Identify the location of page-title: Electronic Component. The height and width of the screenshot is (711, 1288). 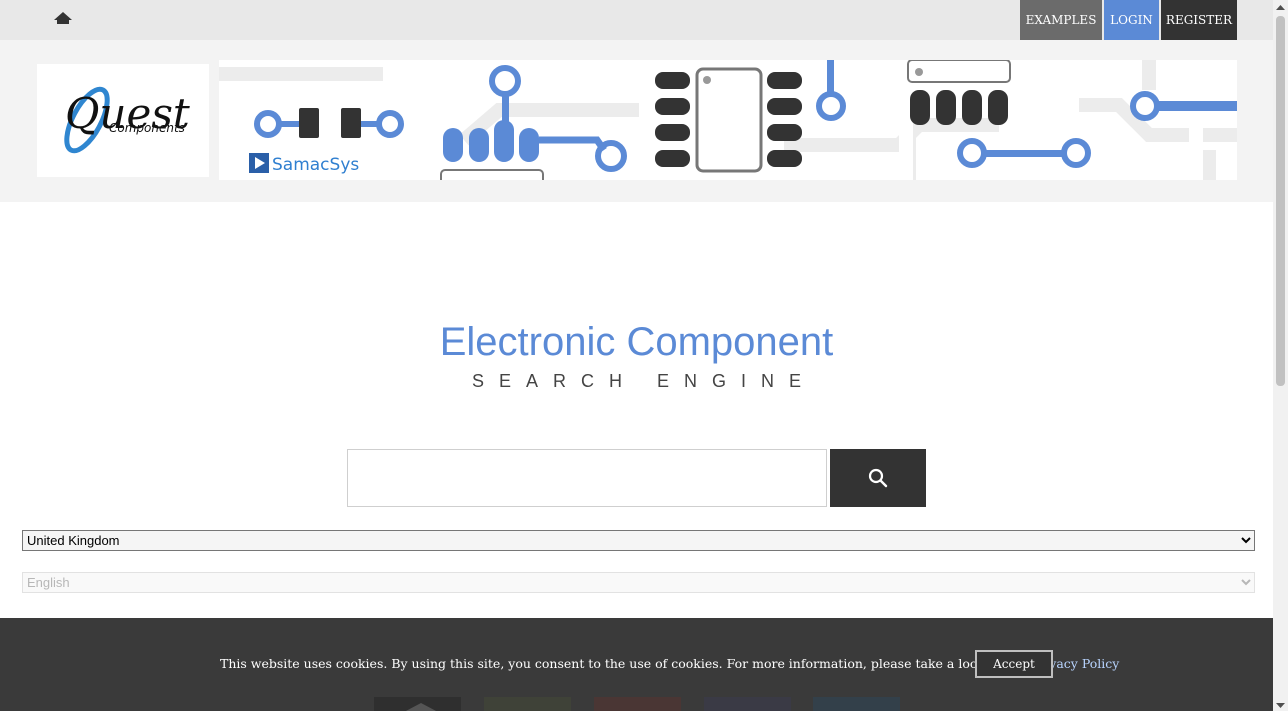
(636, 342).